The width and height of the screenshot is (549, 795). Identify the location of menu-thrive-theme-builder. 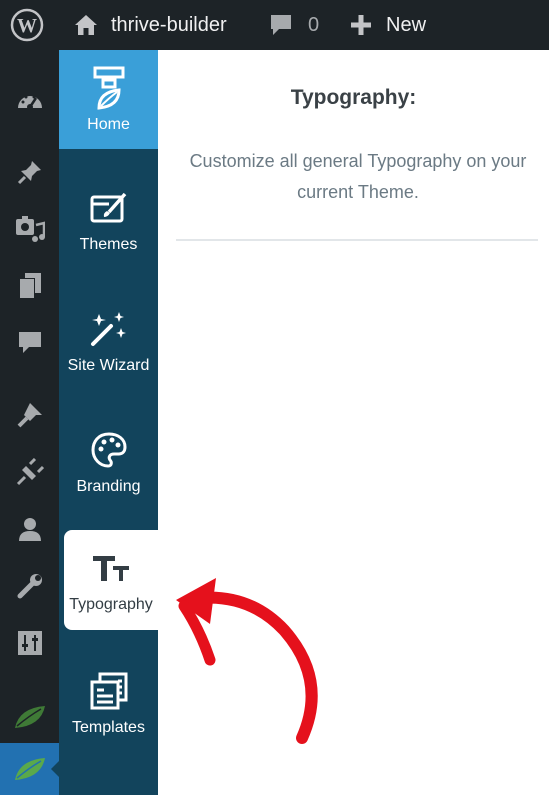
(29, 769).